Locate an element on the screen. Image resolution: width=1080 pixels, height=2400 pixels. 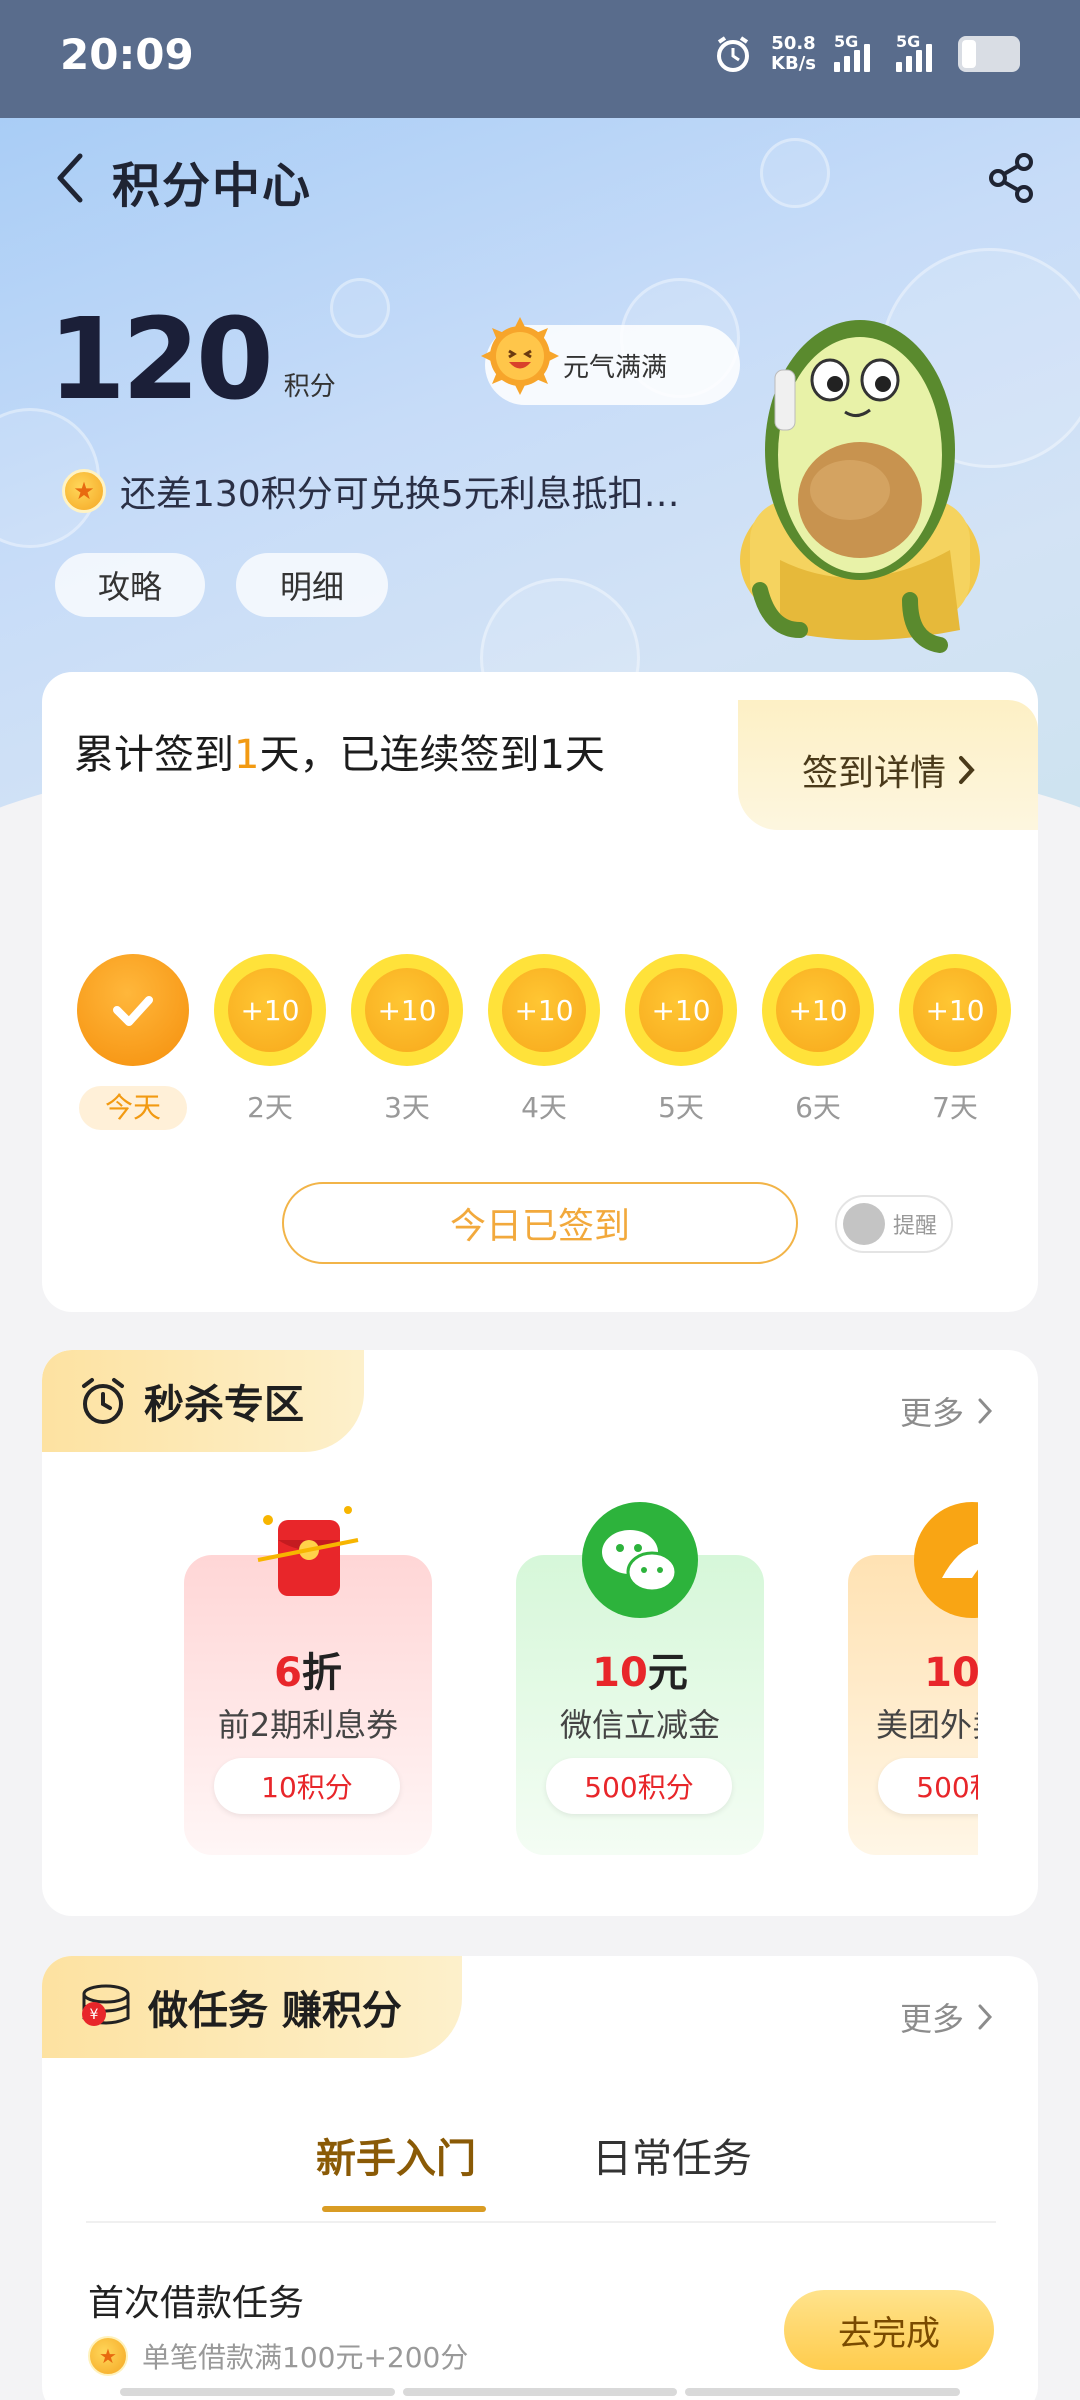
remind-label: 提醒 is located at coordinates (915, 1226).